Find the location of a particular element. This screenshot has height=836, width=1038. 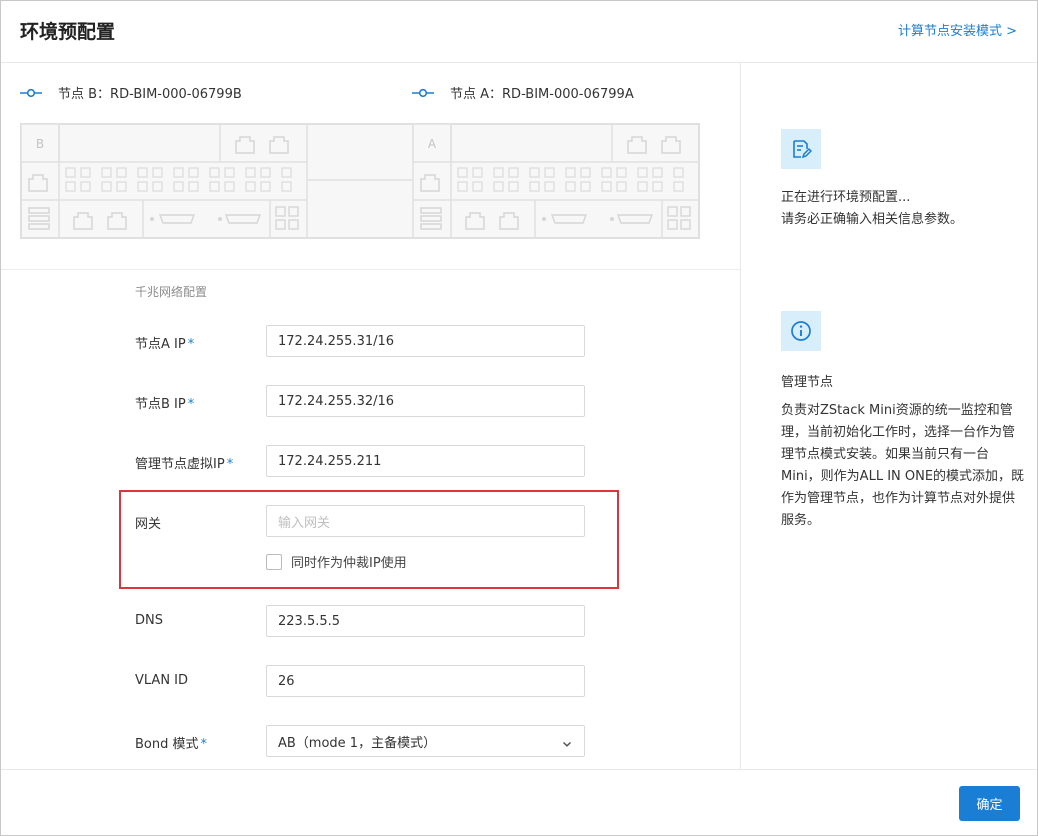

confirm-button: 确定 is located at coordinates (989, 803).